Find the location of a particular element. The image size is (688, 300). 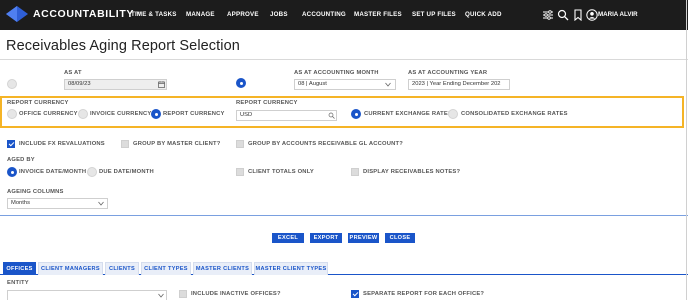

separate-report-checkbox is located at coordinates (355, 294).